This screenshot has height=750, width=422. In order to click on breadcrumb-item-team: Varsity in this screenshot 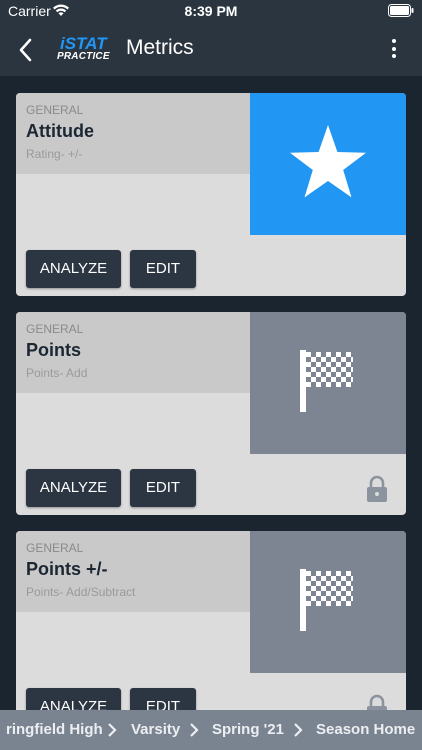, I will do `click(155, 729)`.